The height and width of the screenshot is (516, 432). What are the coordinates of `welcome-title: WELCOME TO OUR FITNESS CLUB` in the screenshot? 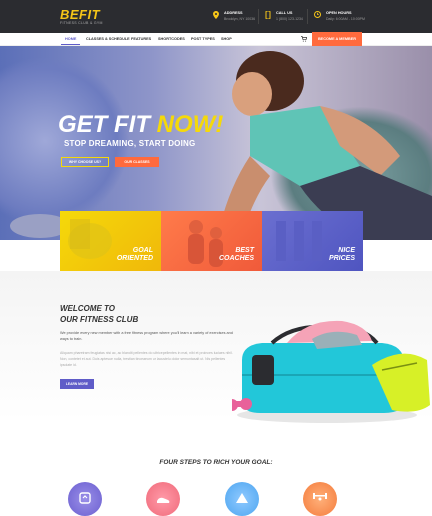 It's located at (130, 314).